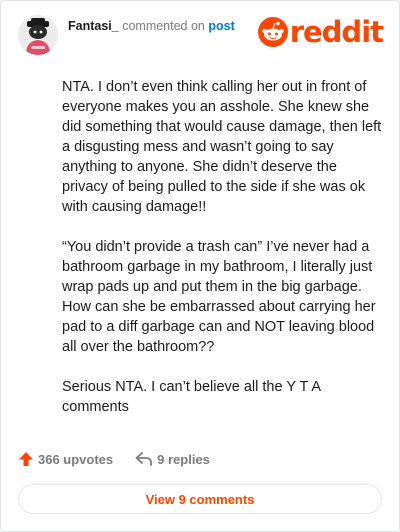 This screenshot has height=532, width=400. I want to click on reply-arrow-icon, so click(144, 459).